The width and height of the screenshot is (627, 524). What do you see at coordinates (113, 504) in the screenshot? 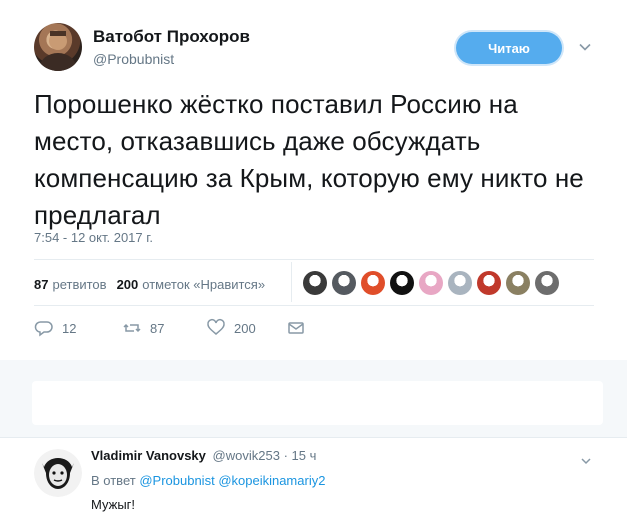
I see `reply-text: Мужыг!` at bounding box center [113, 504].